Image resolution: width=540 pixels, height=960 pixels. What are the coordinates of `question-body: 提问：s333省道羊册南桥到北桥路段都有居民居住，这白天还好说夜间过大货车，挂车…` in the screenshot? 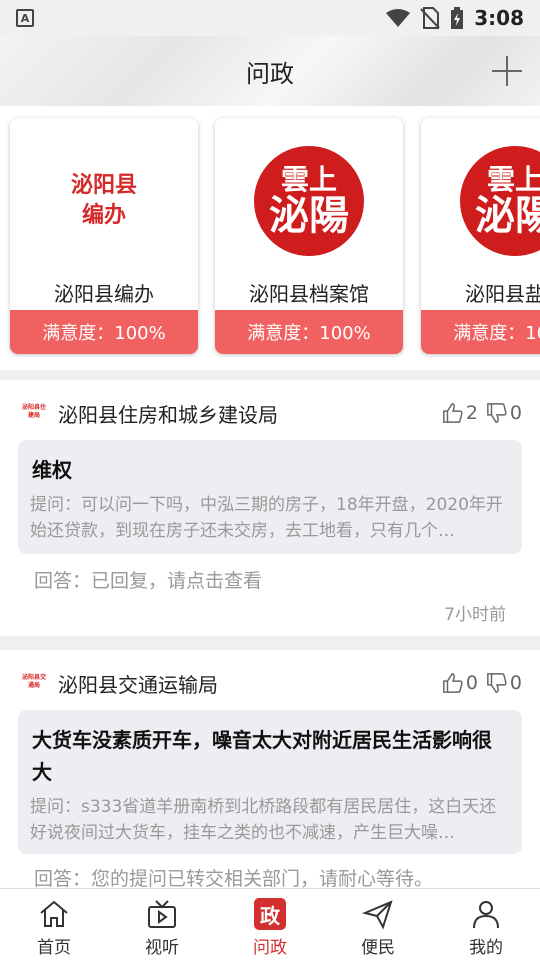 It's located at (263, 820).